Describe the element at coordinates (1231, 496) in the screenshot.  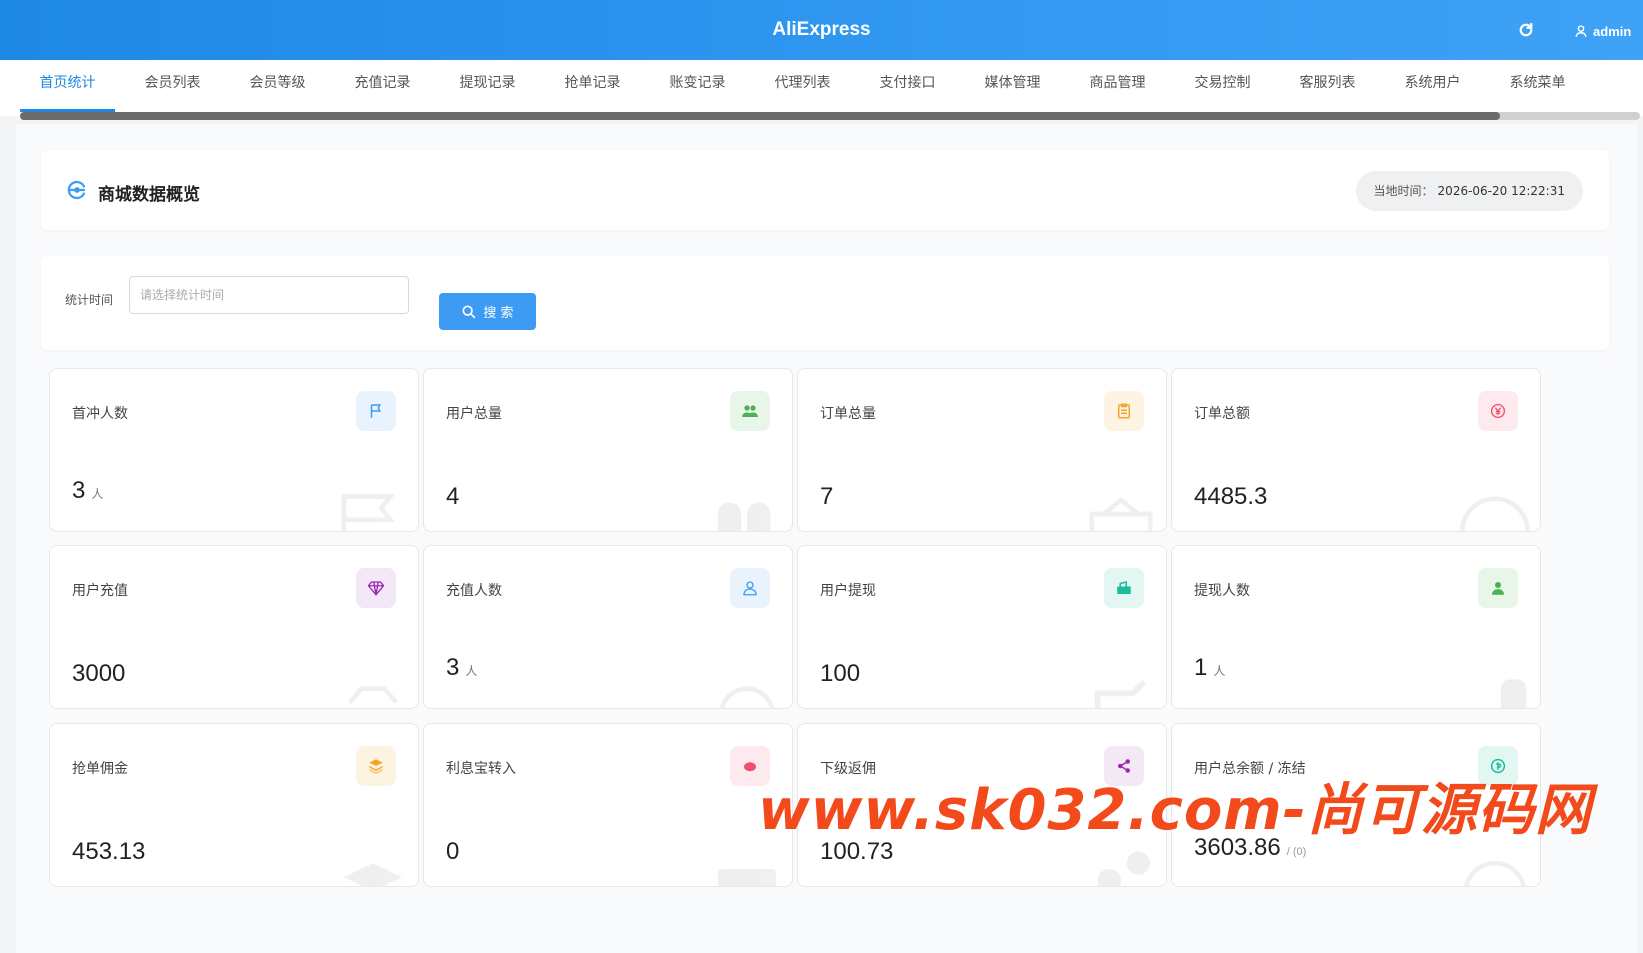
I see `stat-card-value: 4485.3` at that location.